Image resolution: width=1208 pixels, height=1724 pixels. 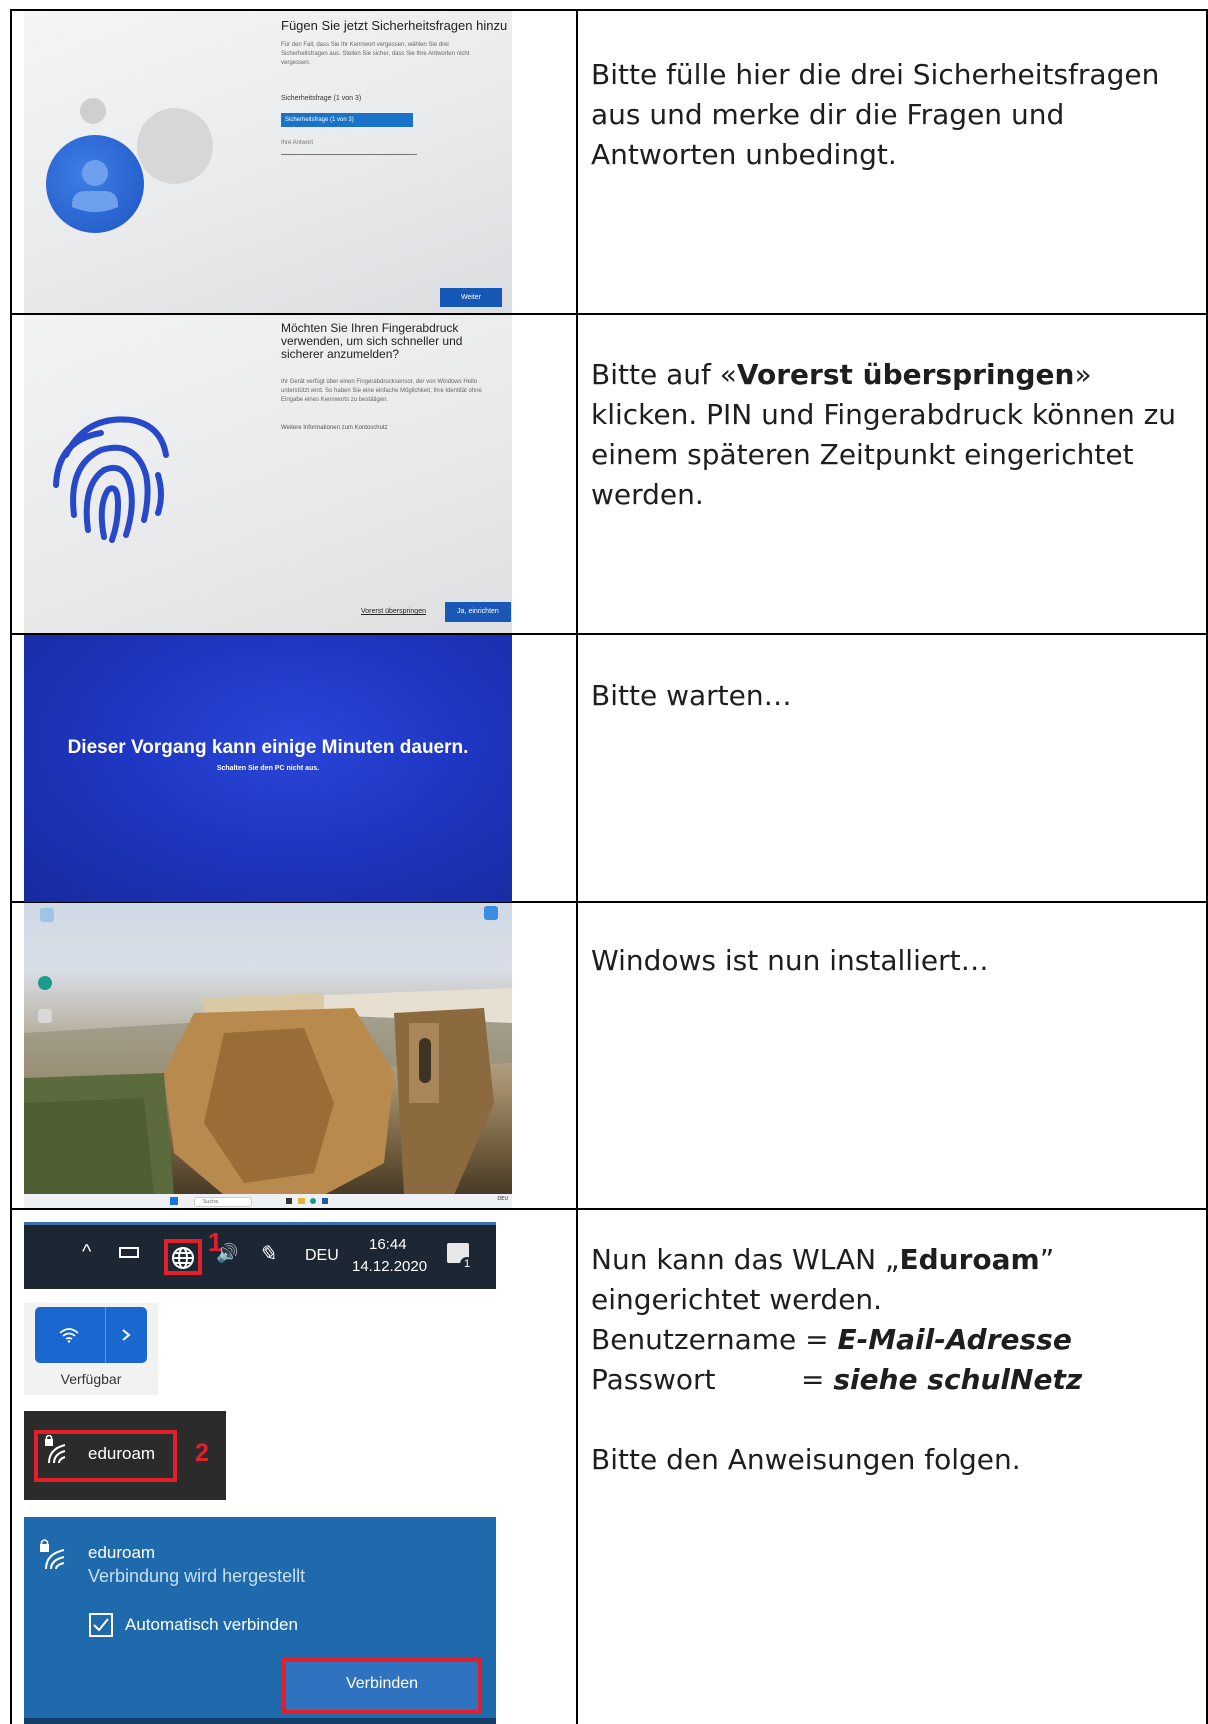 What do you see at coordinates (806, 1459) in the screenshot?
I see `follow-instructions: Bitte den Anweisungen folgen.` at bounding box center [806, 1459].